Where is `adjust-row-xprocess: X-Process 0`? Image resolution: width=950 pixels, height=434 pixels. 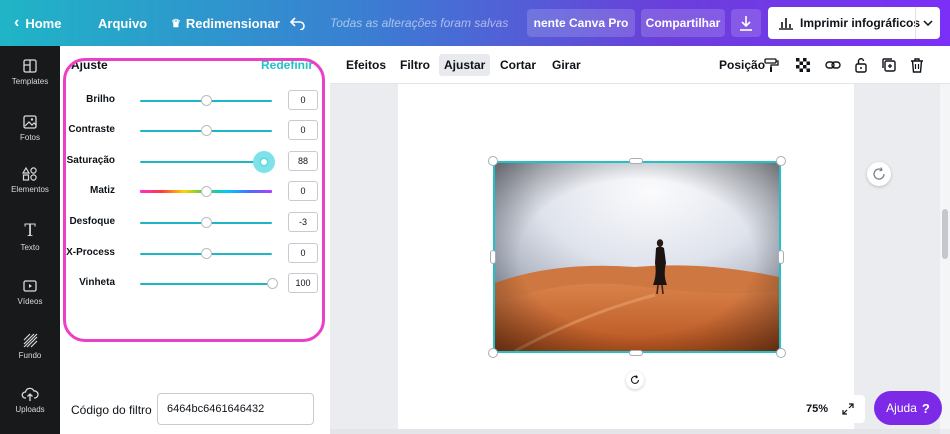
adjust-row-xprocess: X-Process 0 is located at coordinates (195, 254).